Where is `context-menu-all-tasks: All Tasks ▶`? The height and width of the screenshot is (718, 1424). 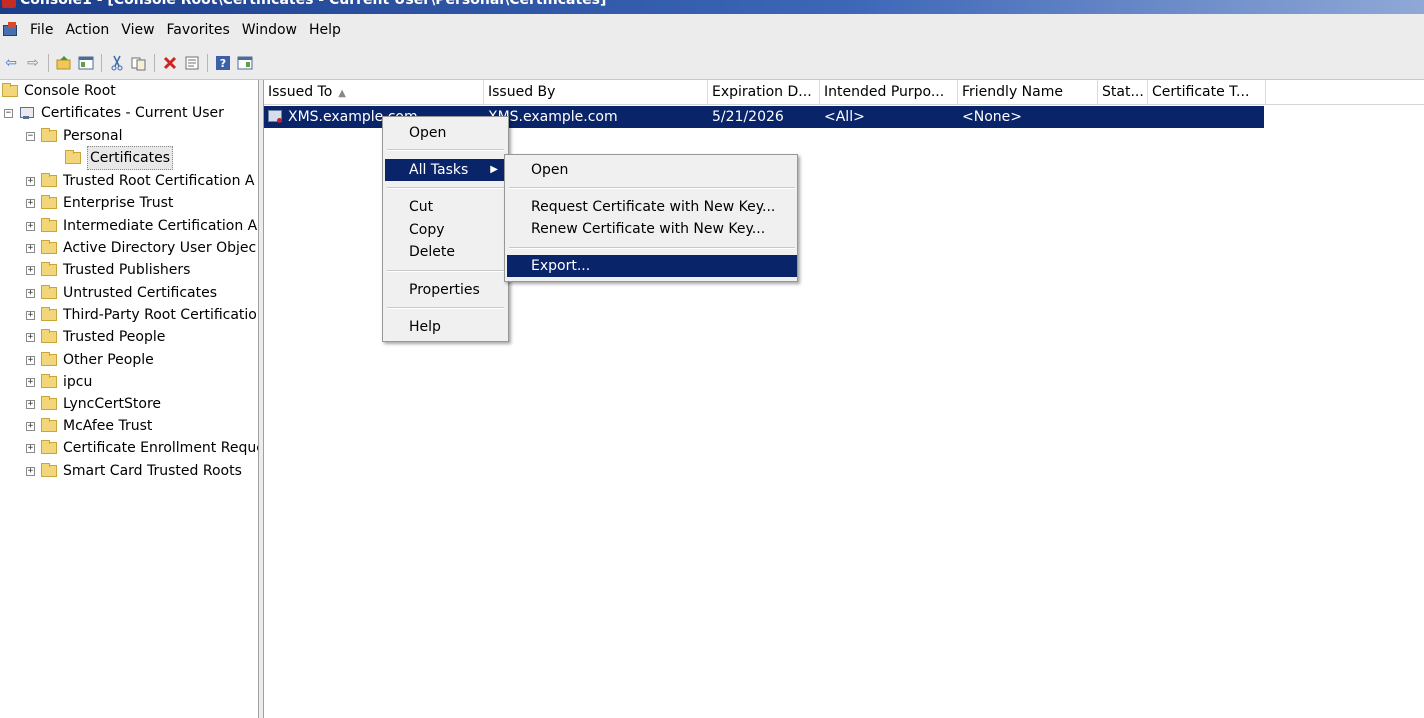
context-menu-all-tasks: All Tasks ▶ is located at coordinates (445, 170).